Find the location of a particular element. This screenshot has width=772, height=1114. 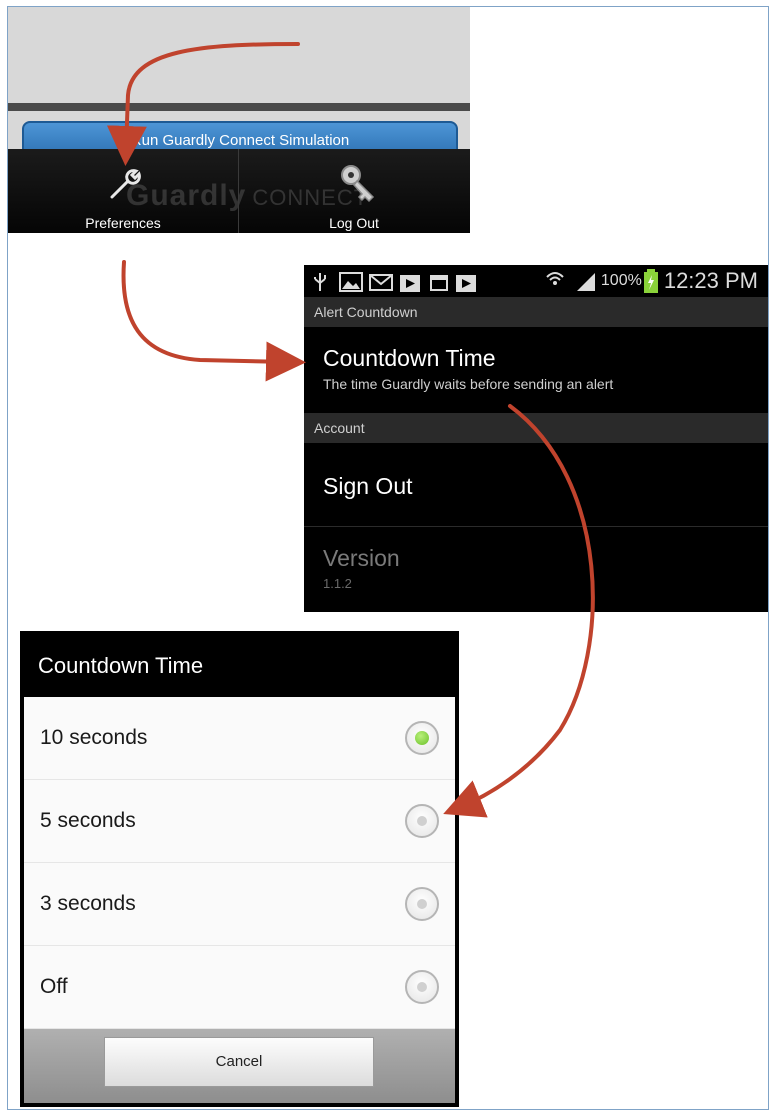

pref-title: Sign Out is located at coordinates (368, 486).